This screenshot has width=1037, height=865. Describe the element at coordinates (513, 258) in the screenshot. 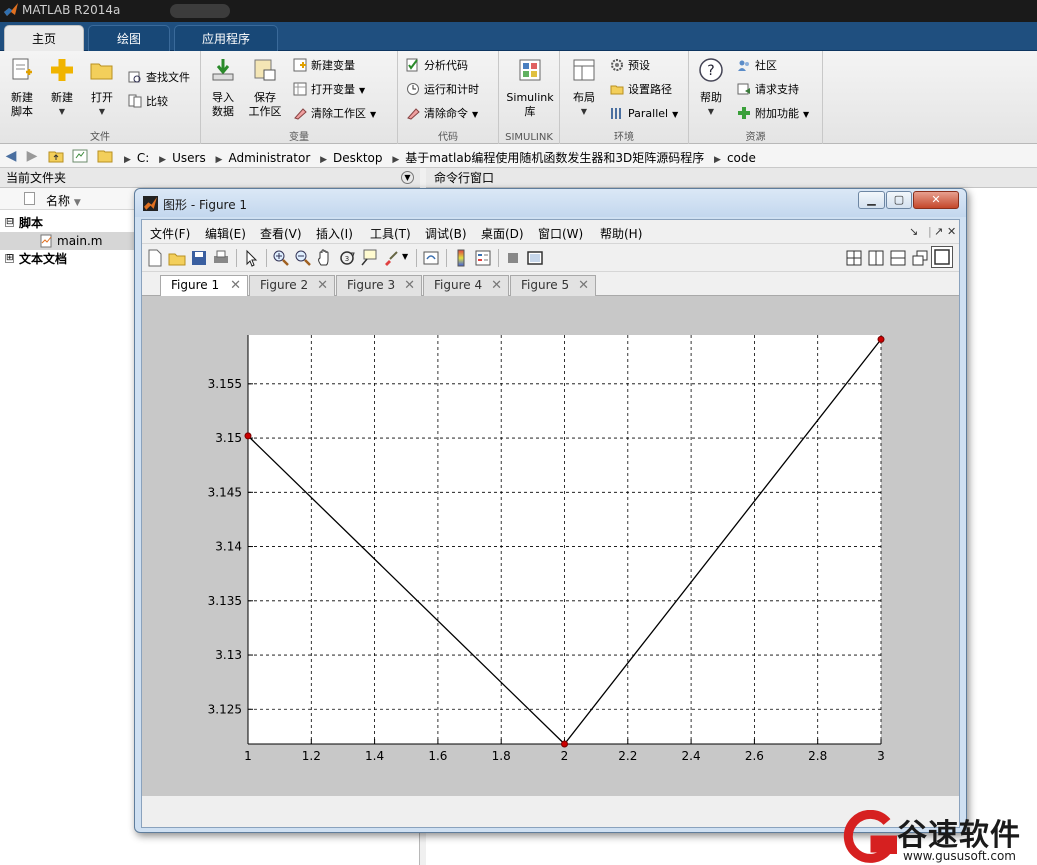

I see `hide-tools-icon` at that location.